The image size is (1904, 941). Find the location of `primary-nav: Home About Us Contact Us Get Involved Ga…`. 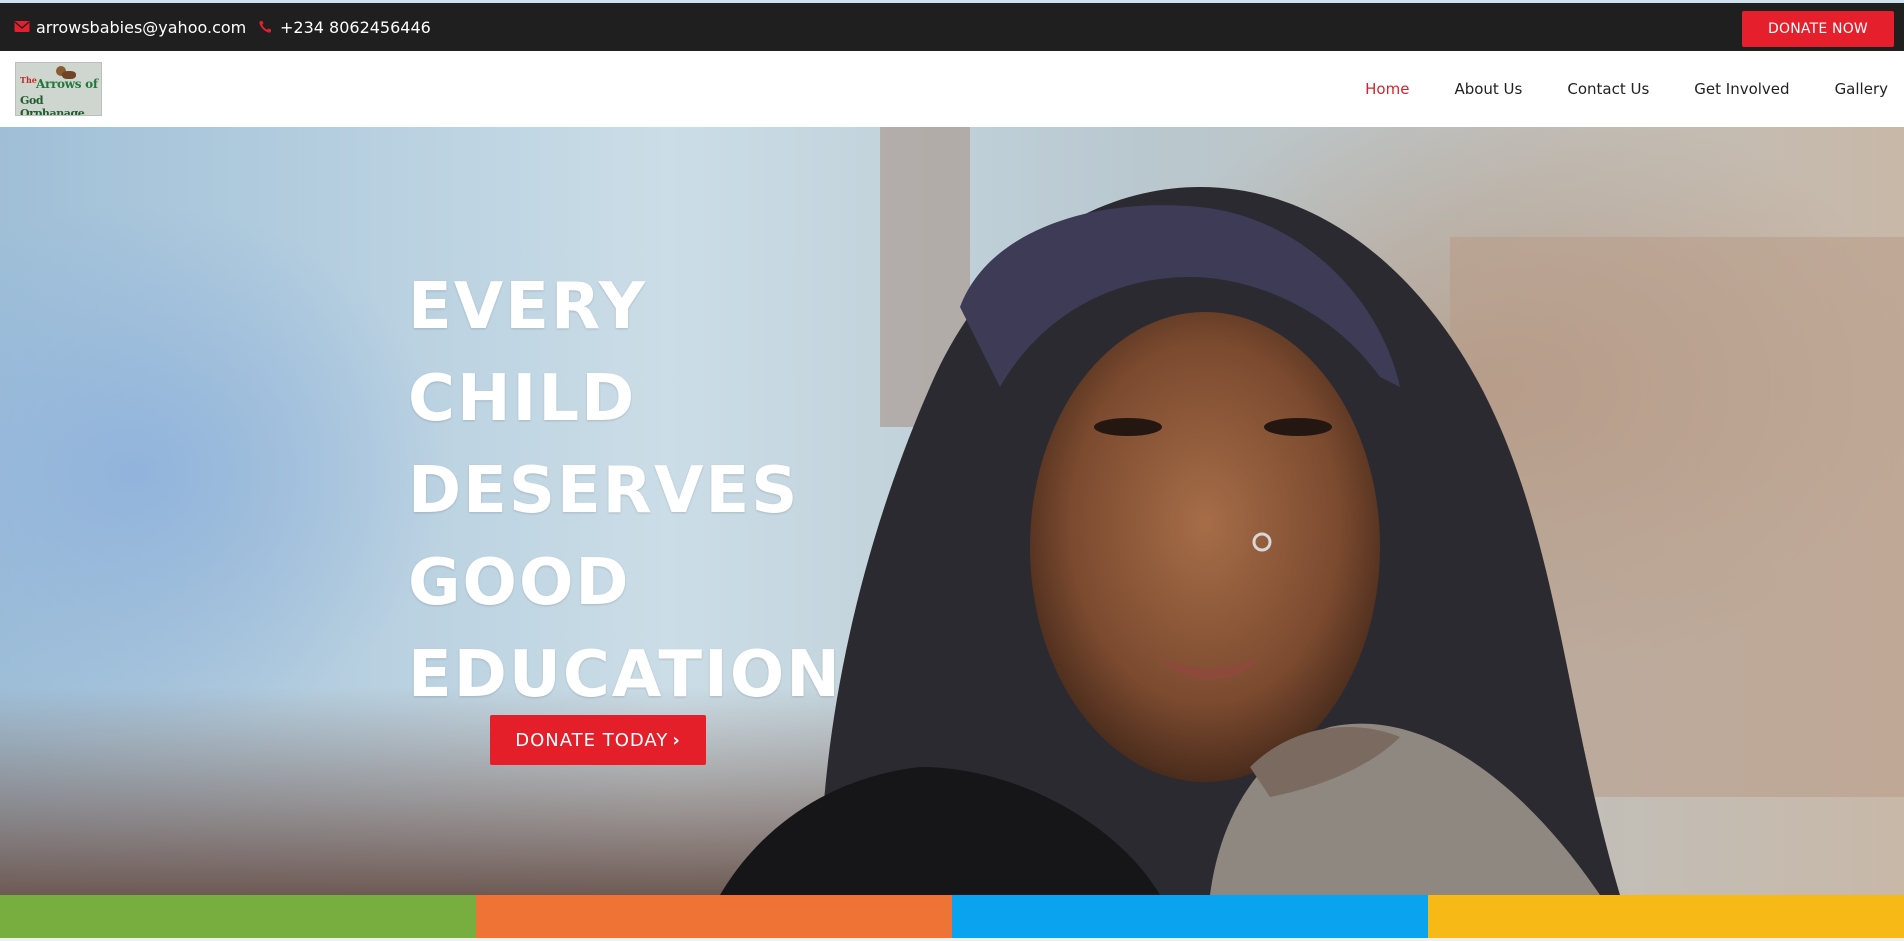

primary-nav: Home About Us Contact Us Get Involved Ga… is located at coordinates (1604, 89).